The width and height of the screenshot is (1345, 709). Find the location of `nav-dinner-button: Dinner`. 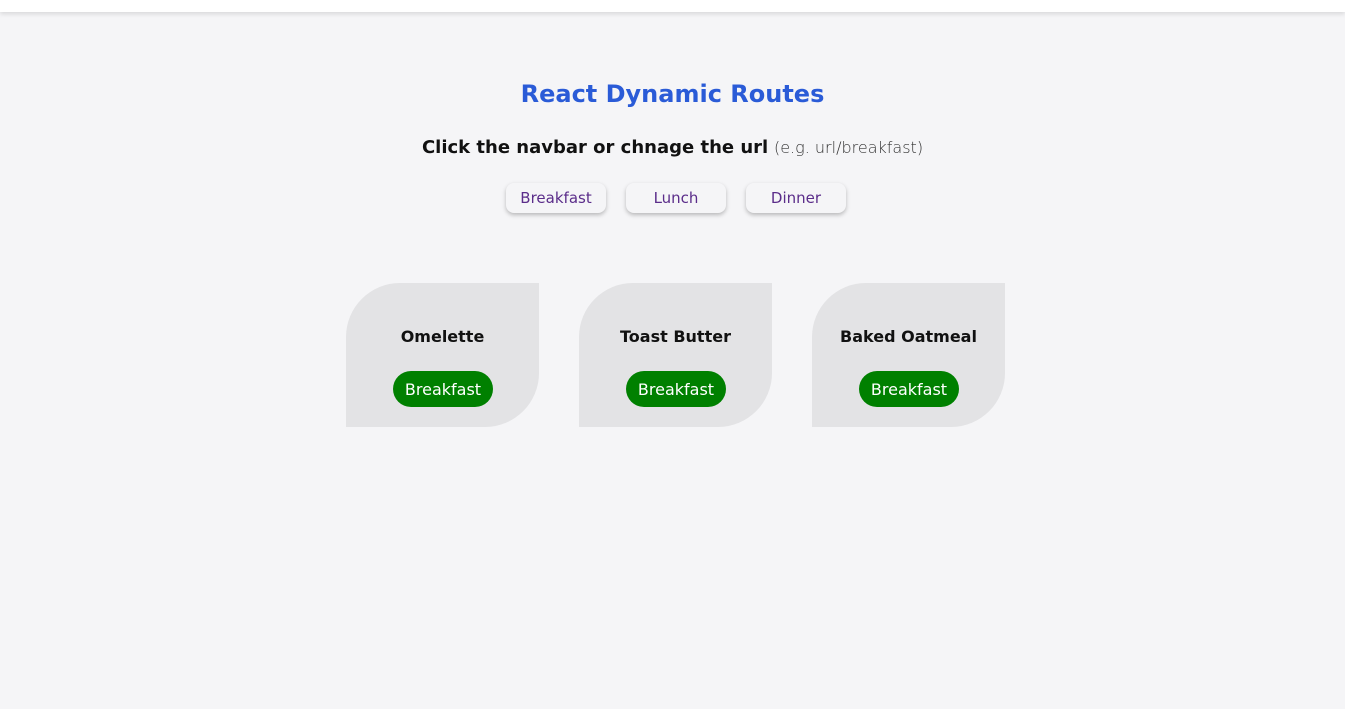

nav-dinner-button: Dinner is located at coordinates (796, 198).